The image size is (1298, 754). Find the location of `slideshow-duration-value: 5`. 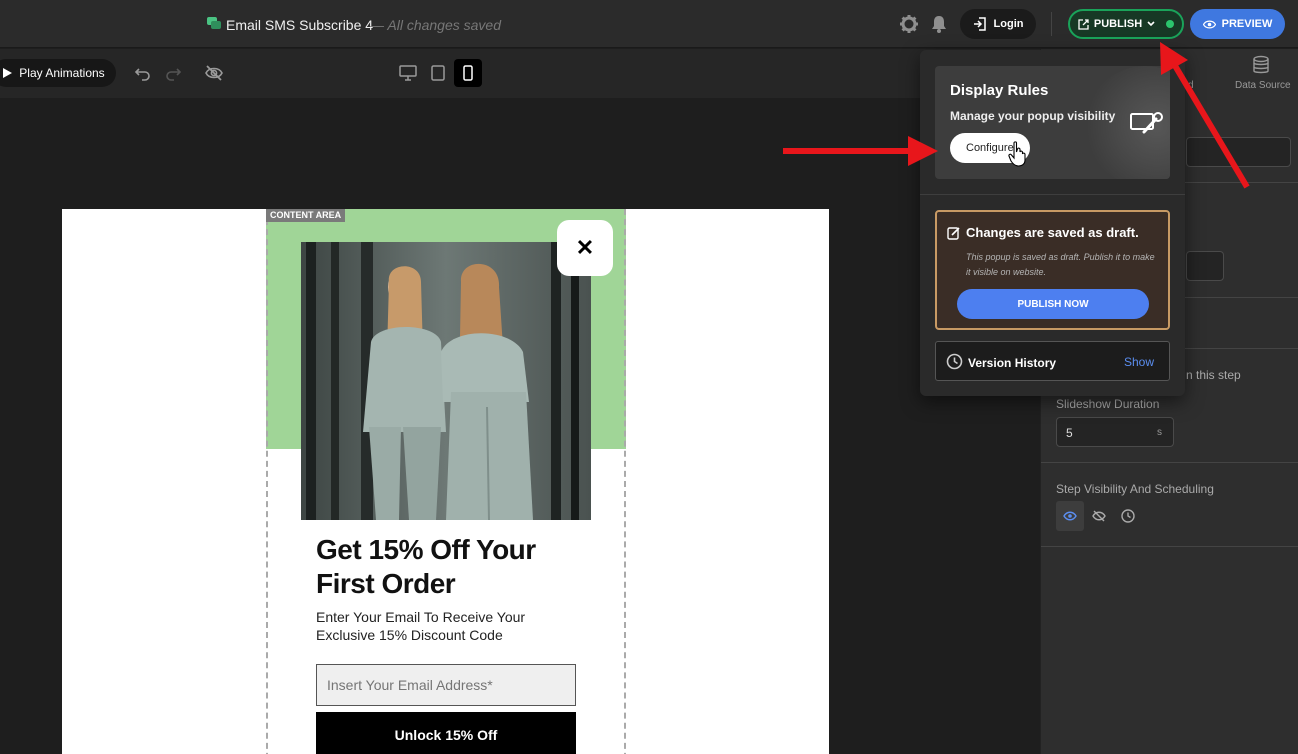

slideshow-duration-value: 5 is located at coordinates (1069, 433).